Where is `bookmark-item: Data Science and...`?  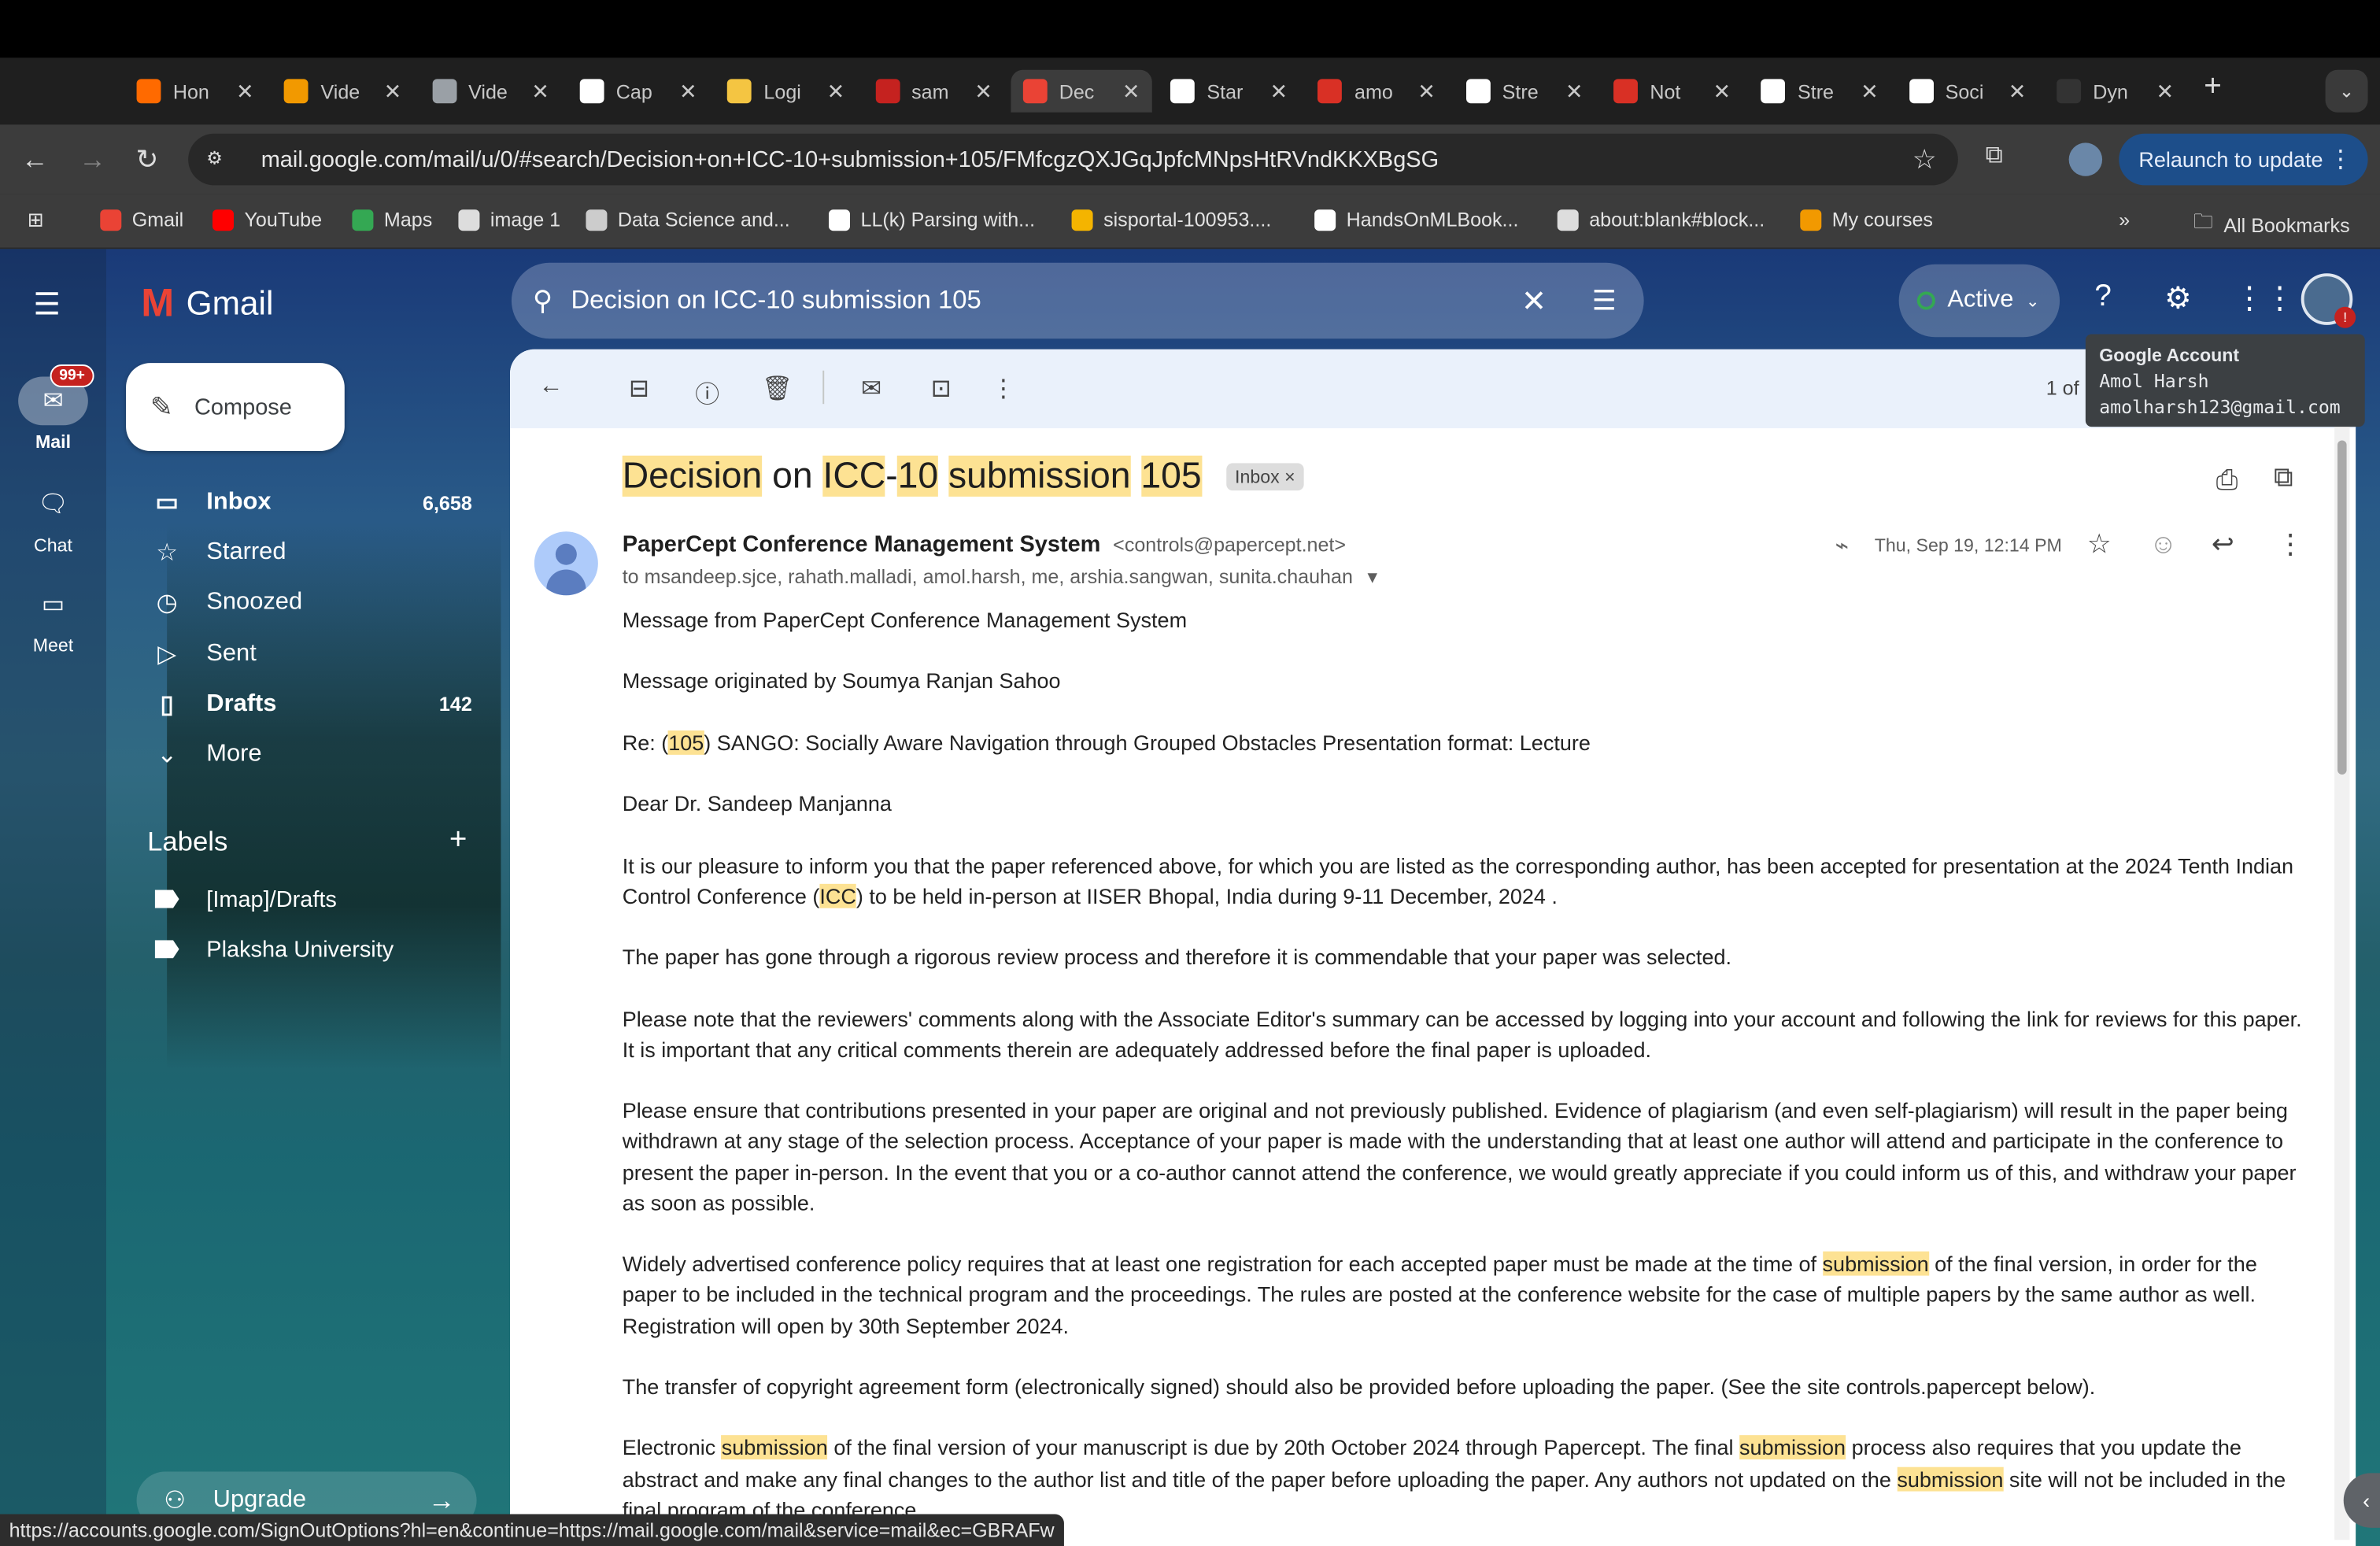 bookmark-item: Data Science and... is located at coordinates (688, 220).